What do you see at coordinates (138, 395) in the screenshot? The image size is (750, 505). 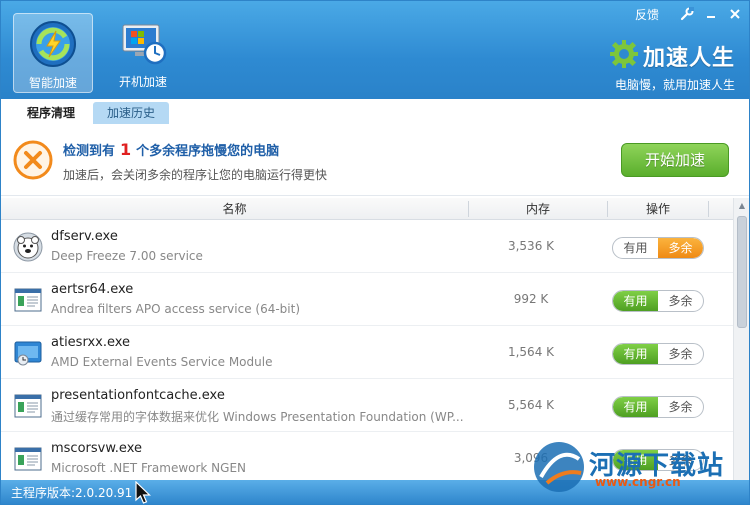 I see `process-name: presentationfontcache.exe` at bounding box center [138, 395].